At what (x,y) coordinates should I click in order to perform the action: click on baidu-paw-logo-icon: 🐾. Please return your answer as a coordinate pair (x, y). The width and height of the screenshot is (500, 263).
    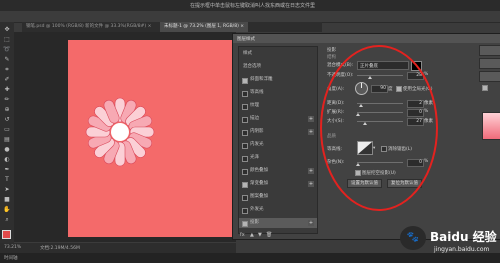
    Looking at the image, I should click on (413, 238).